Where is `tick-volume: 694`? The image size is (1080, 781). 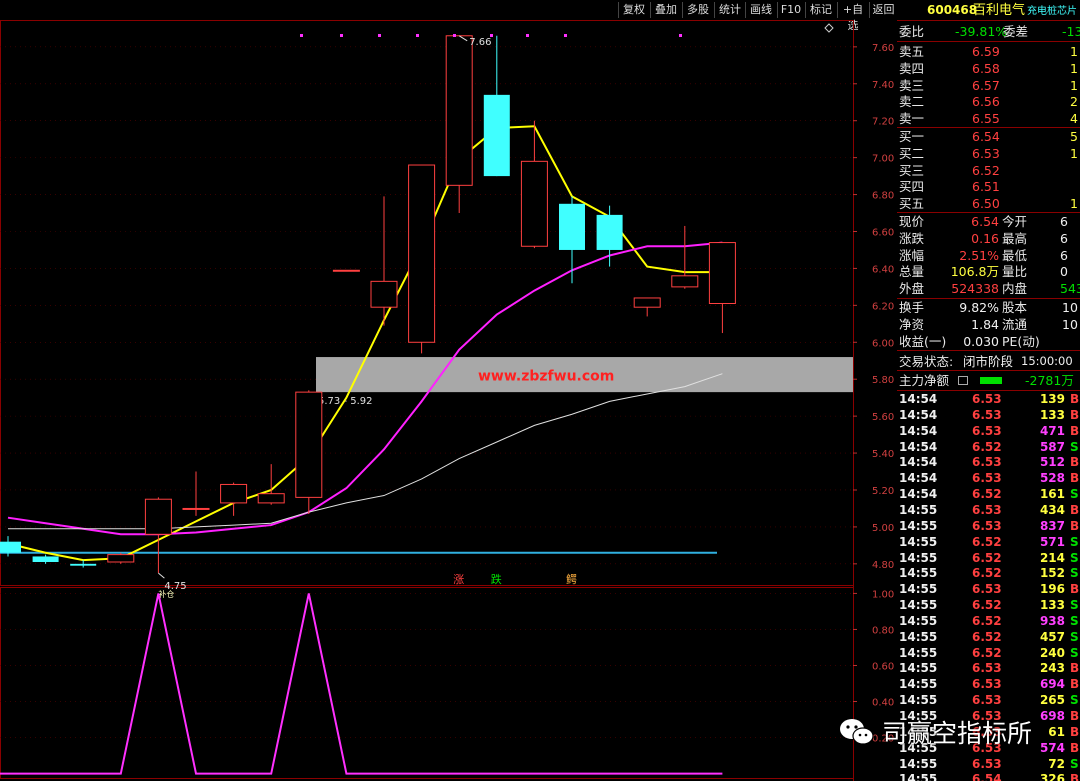 tick-volume: 694 is located at coordinates (1052, 684).